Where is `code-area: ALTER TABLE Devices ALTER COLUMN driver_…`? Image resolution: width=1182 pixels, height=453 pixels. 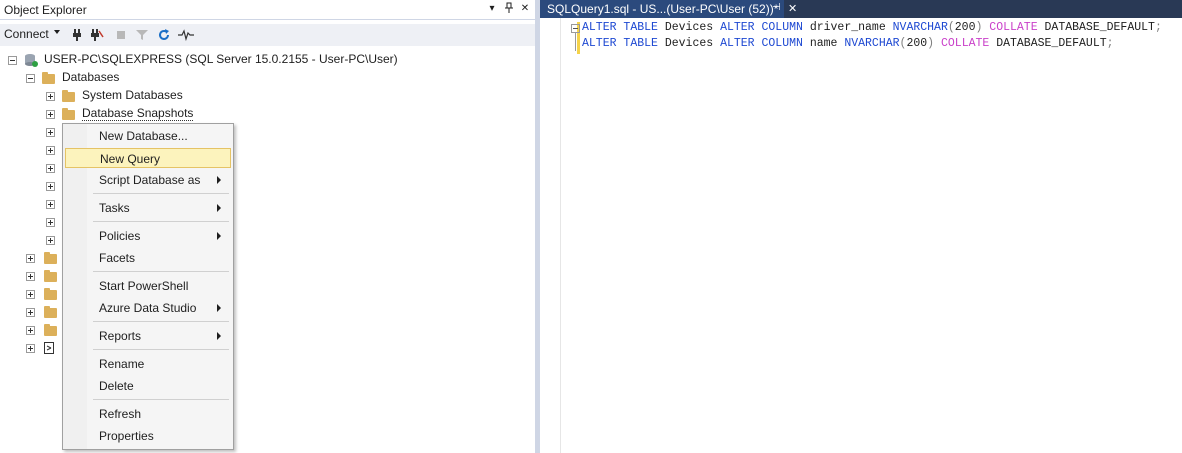
code-area: ALTER TABLE Devices ALTER COLUMN driver_… is located at coordinates (872, 36).